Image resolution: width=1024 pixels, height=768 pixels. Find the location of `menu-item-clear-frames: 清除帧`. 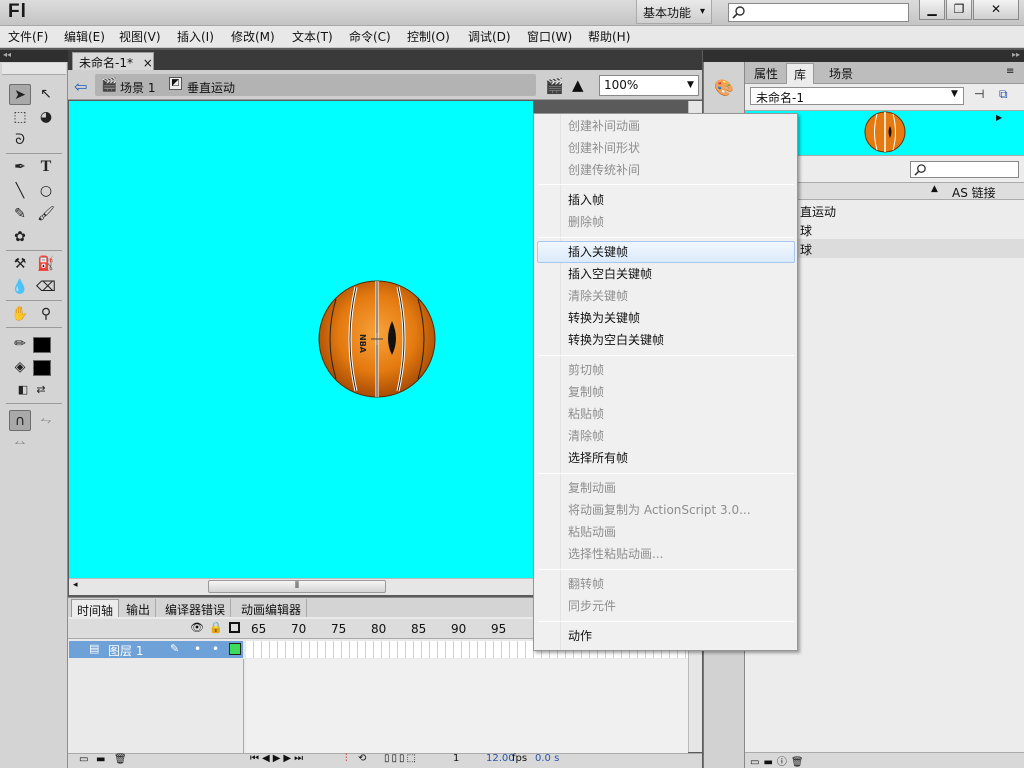

menu-item-clear-frames: 清除帧 is located at coordinates (586, 436).